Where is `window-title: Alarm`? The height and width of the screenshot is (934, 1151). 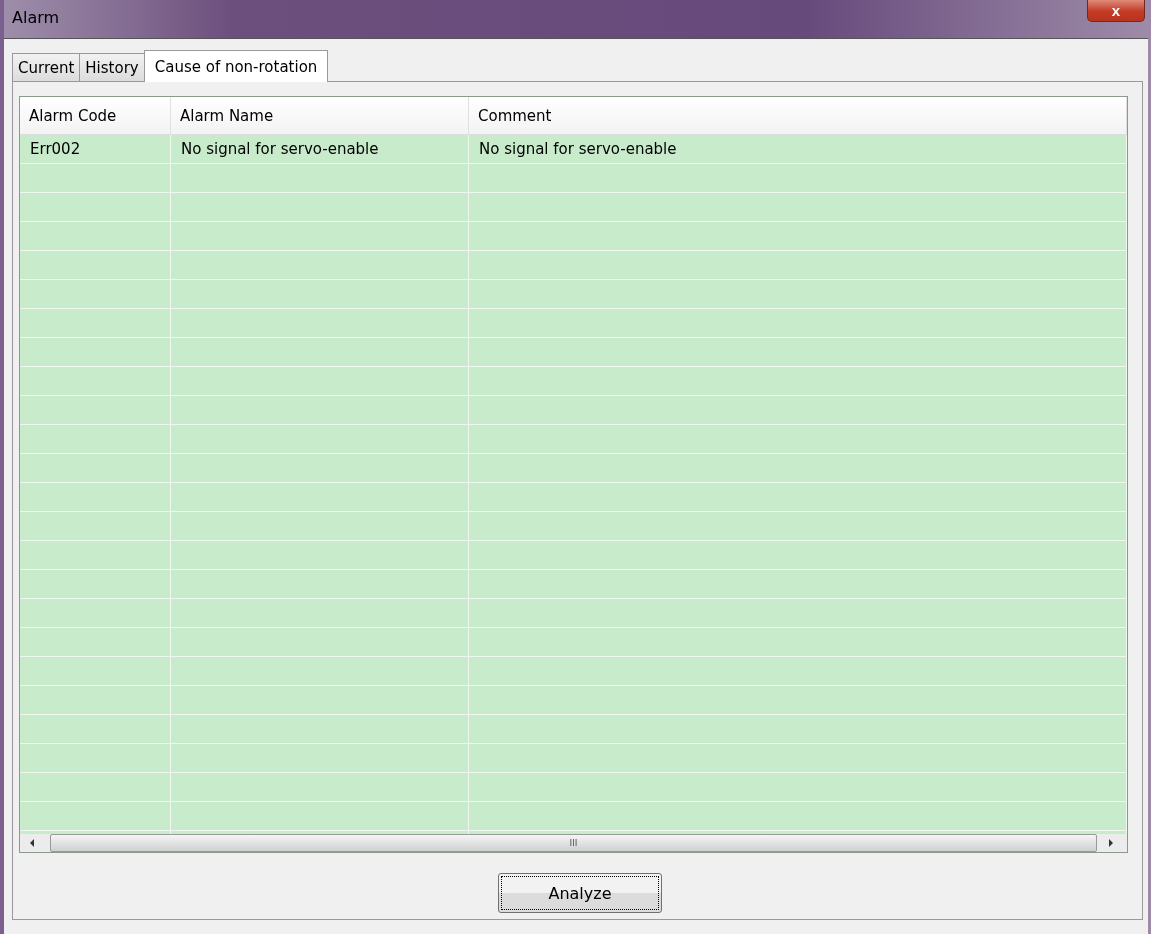
window-title: Alarm is located at coordinates (36, 17).